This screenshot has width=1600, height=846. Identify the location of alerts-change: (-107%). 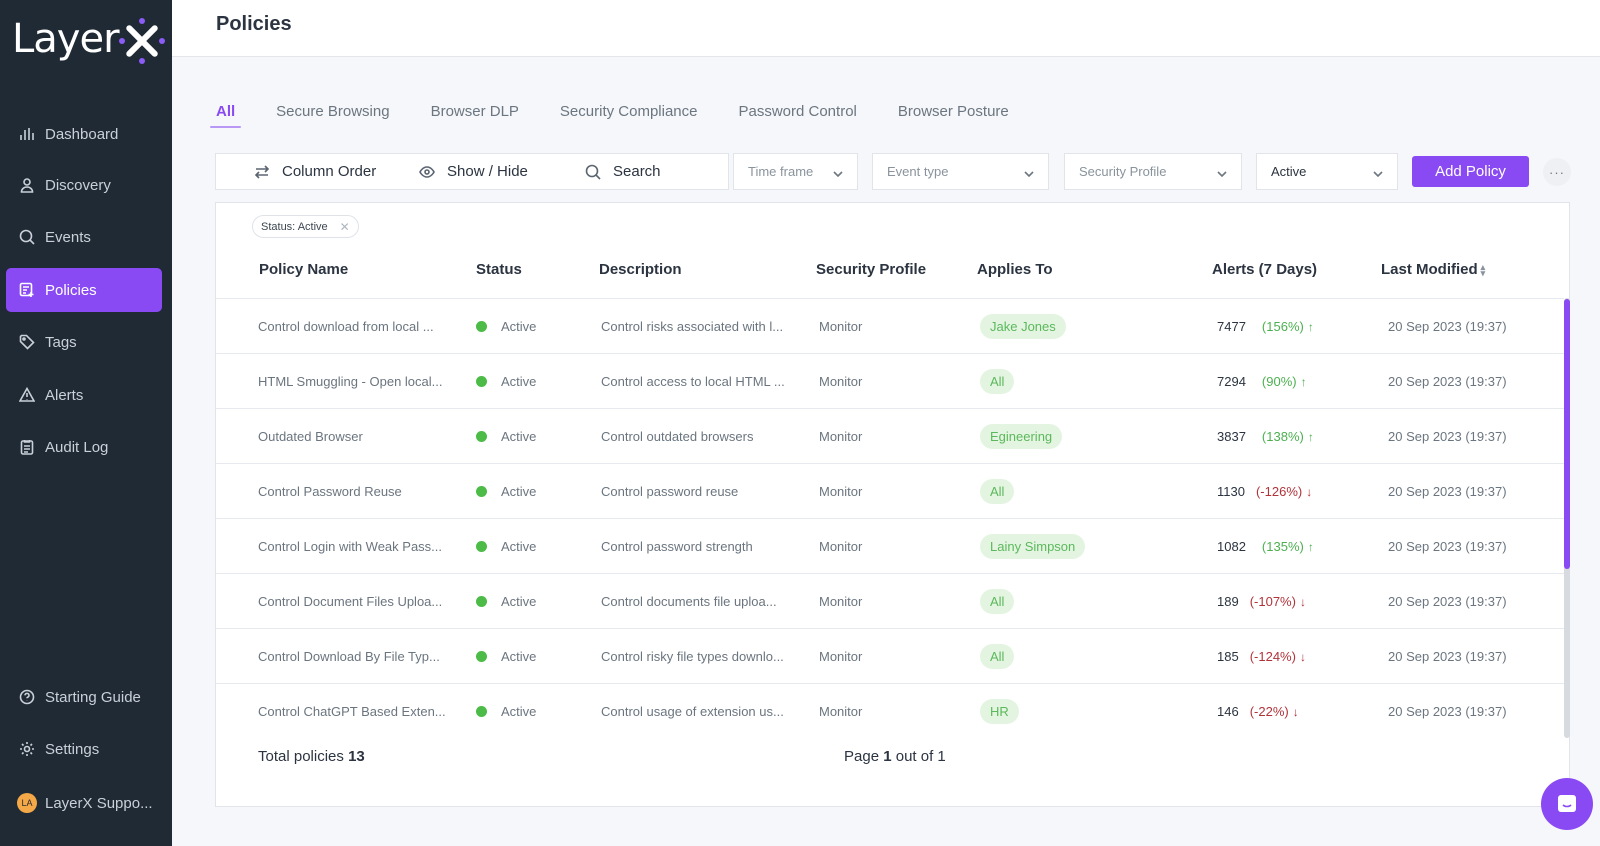
(1272, 601).